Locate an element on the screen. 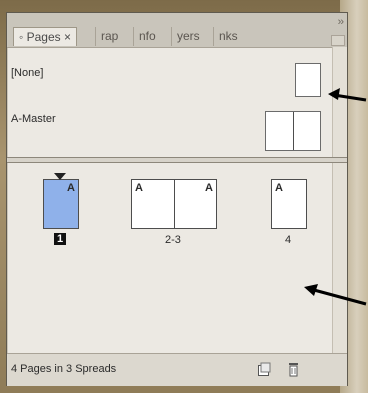 This screenshot has width=368, height=393. panel-tab-bar: ◦ Pages × rap nfo yers nks ›› is located at coordinates (177, 30).